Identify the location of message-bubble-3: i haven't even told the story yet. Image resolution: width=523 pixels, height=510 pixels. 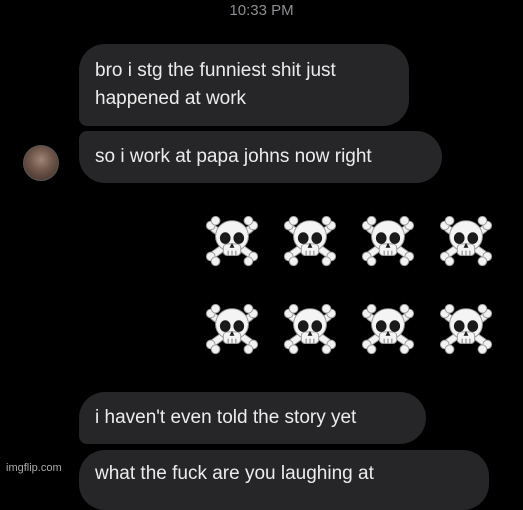
(252, 418).